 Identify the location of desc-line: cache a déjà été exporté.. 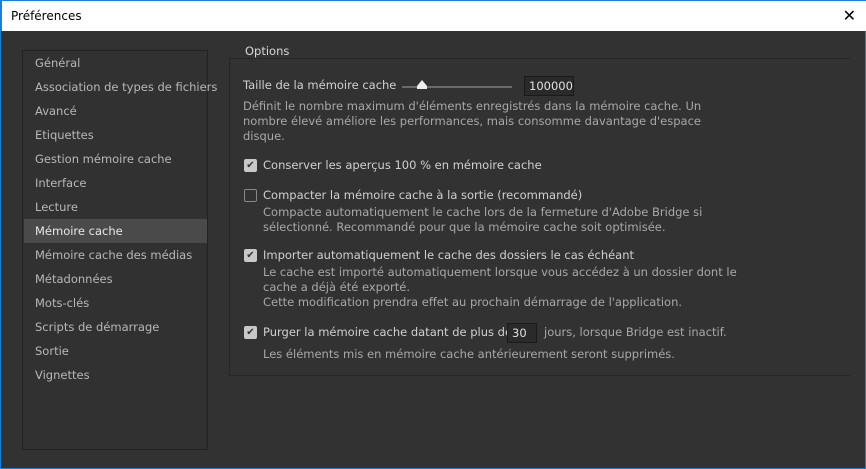
(336, 287).